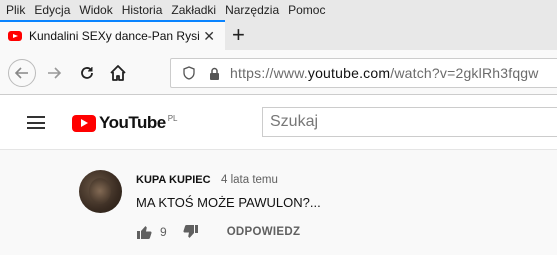  I want to click on comment-time: 4 lata temu, so click(249, 180).